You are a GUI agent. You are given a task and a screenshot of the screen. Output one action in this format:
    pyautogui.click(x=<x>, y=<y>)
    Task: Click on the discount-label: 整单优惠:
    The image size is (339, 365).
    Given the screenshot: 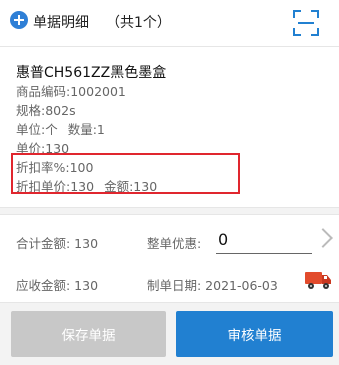 What is the action you would take?
    pyautogui.click(x=174, y=243)
    